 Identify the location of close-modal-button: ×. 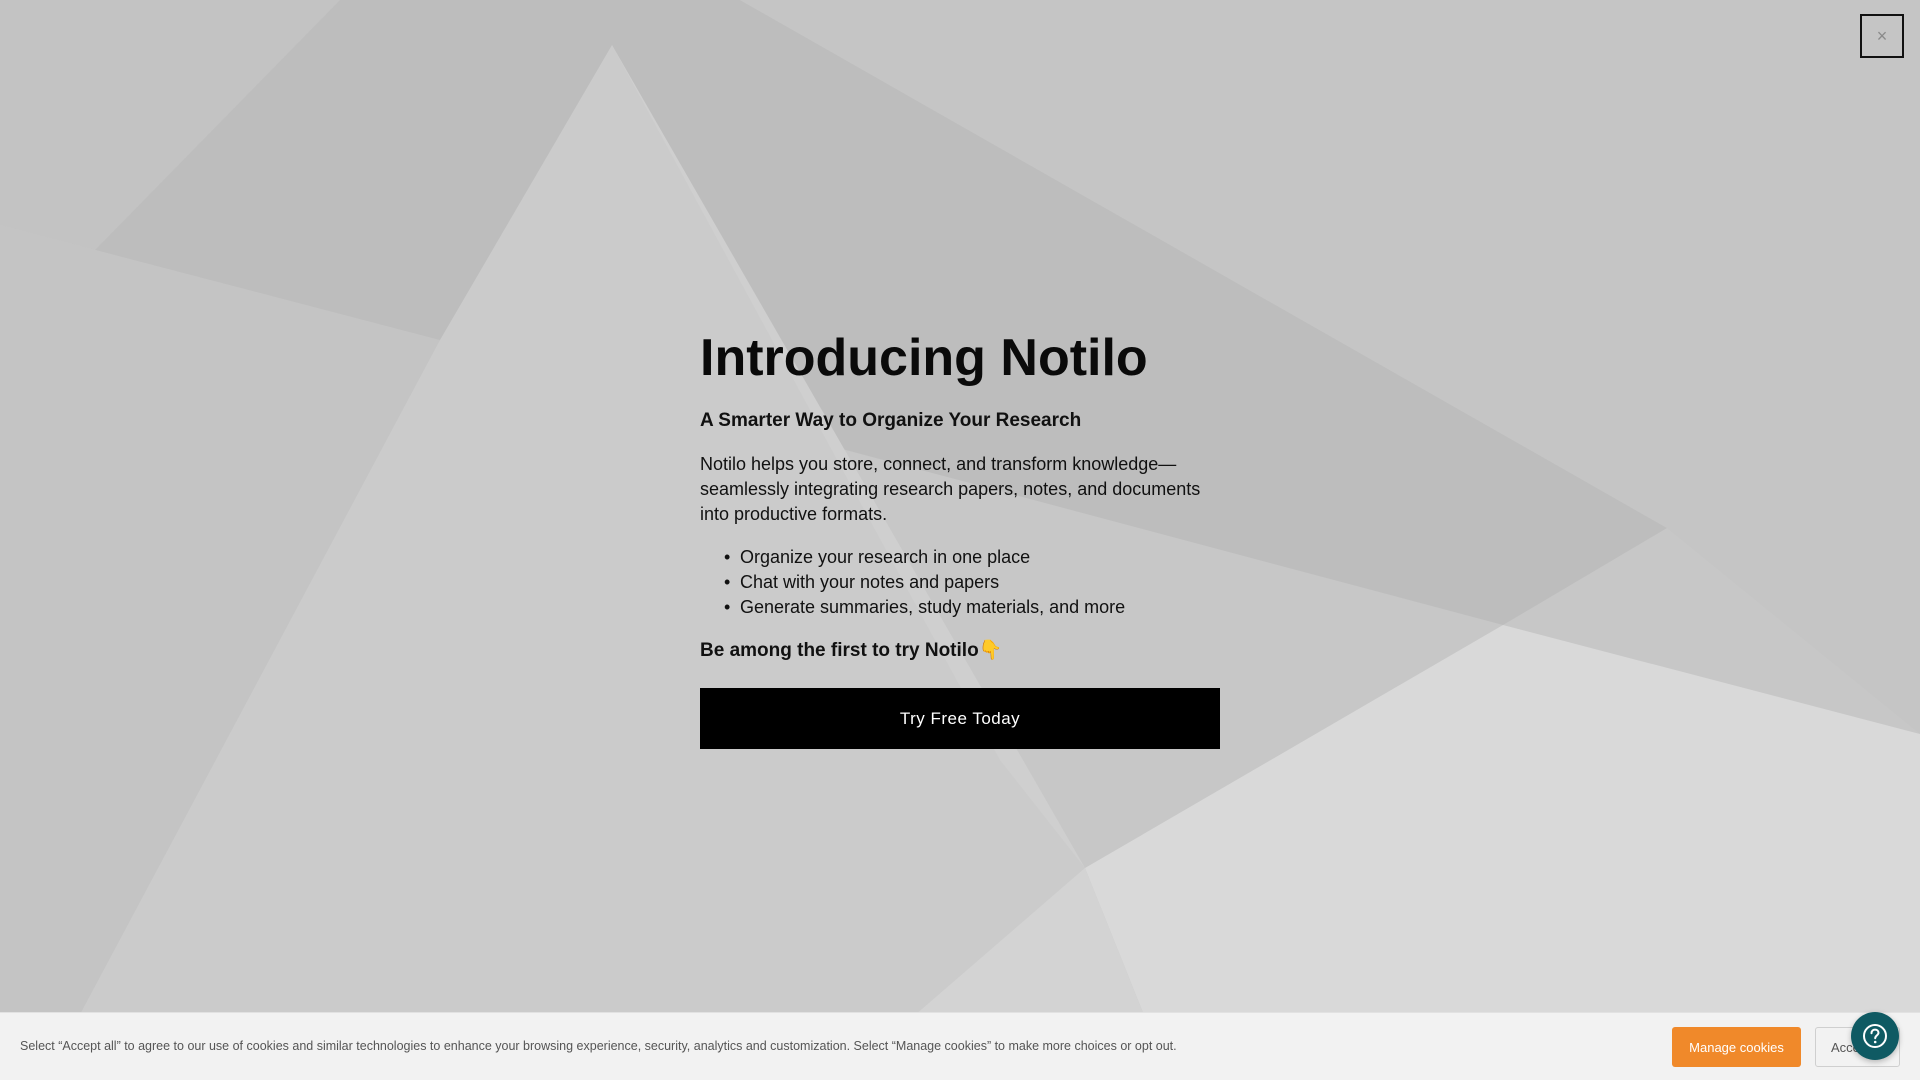
(1882, 36).